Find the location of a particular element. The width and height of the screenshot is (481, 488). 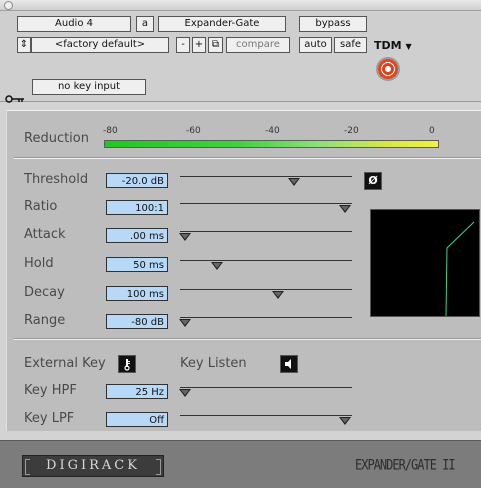

preset-selector: <factory default> is located at coordinates (100, 45).